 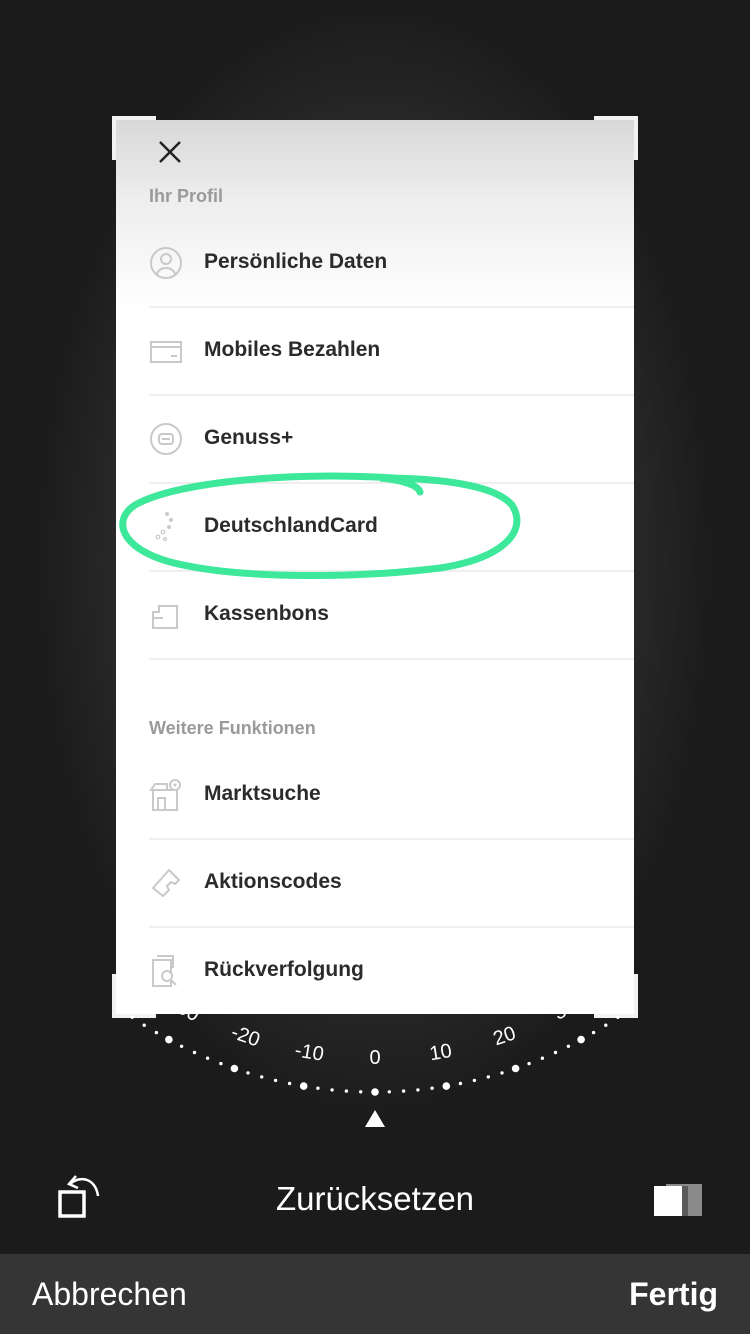 What do you see at coordinates (165, 795) in the screenshot?
I see `store-location-icon` at bounding box center [165, 795].